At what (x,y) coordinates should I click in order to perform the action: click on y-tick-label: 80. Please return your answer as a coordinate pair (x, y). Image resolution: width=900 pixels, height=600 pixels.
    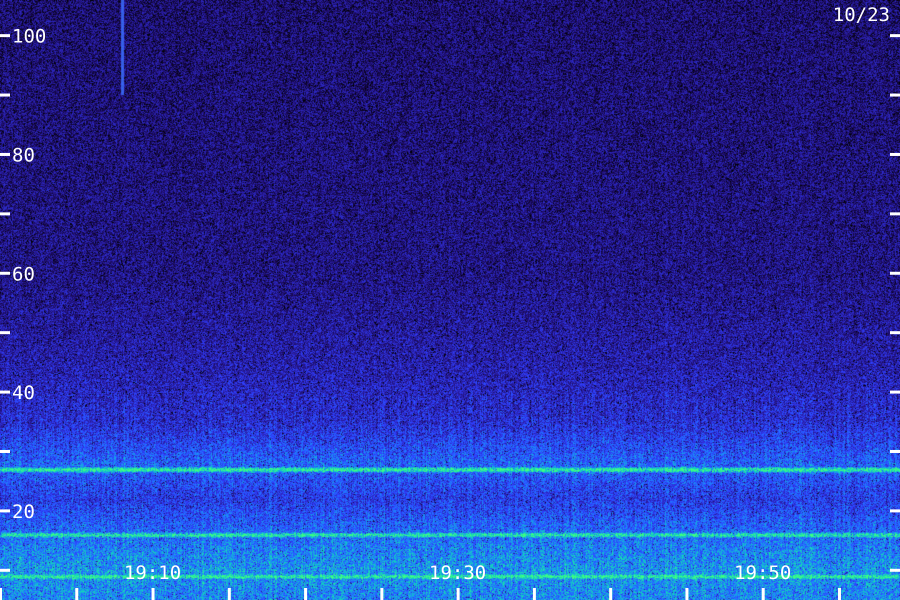
    Looking at the image, I should click on (23, 155).